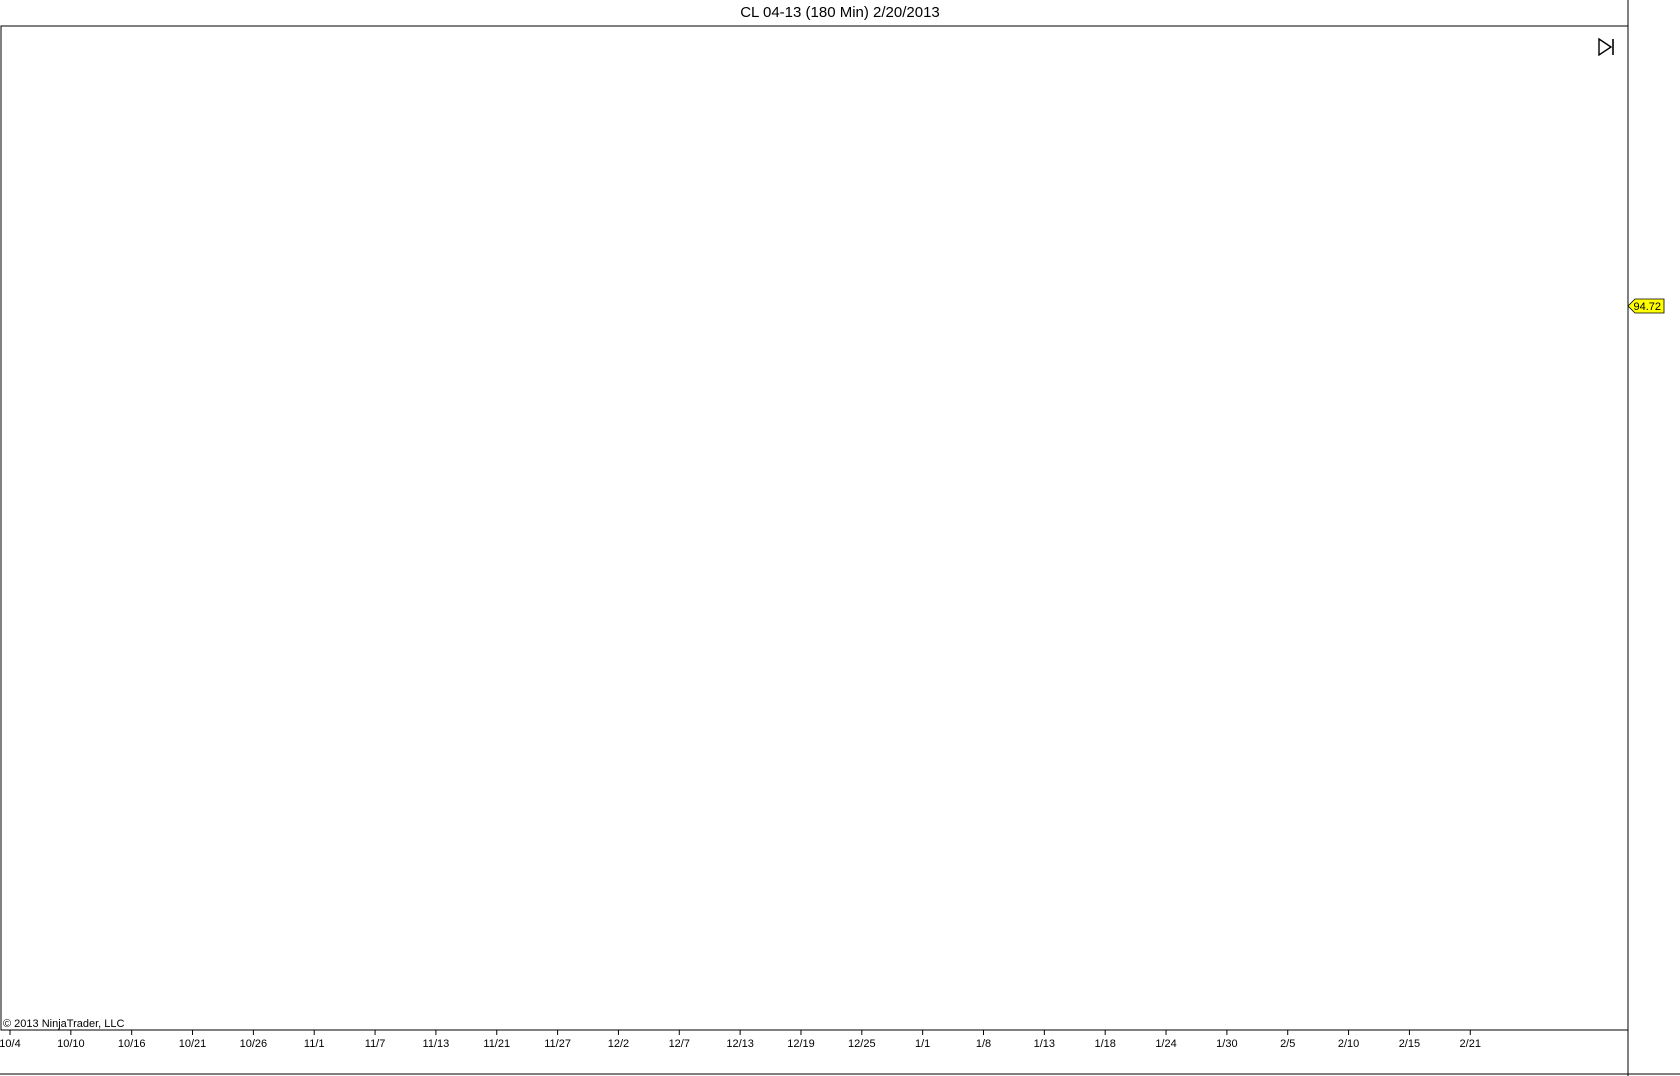 Image resolution: width=1680 pixels, height=1076 pixels. Describe the element at coordinates (71, 1044) in the screenshot. I see `x-tick-label: 10/10` at that location.